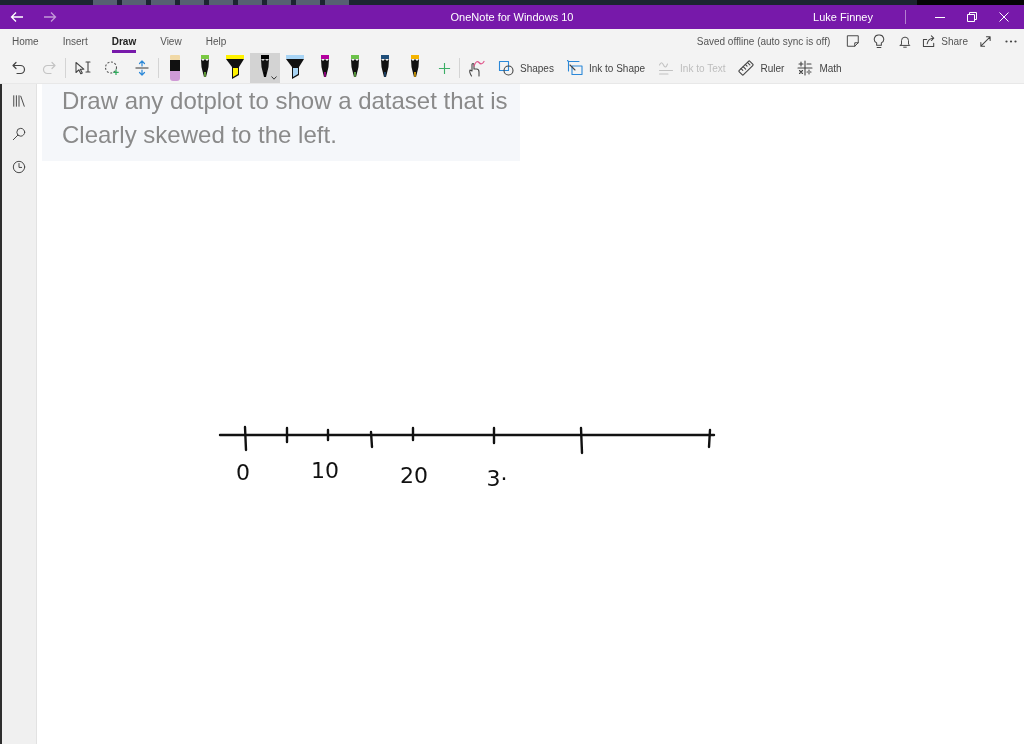 Image resolution: width=1024 pixels, height=744 pixels. I want to click on ruler-button: Ruler, so click(761, 68).